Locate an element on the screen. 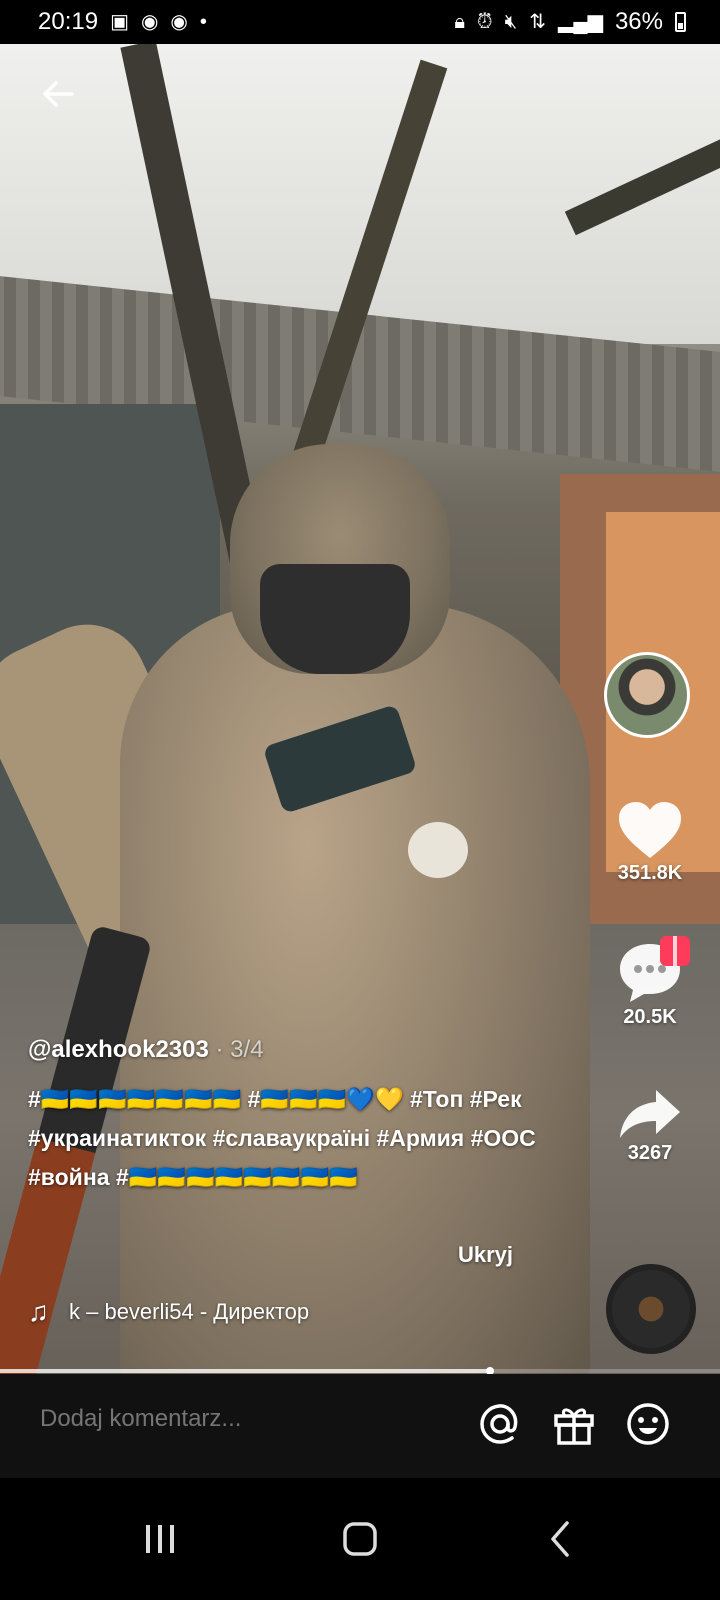  mention-button is located at coordinates (500, 1424).